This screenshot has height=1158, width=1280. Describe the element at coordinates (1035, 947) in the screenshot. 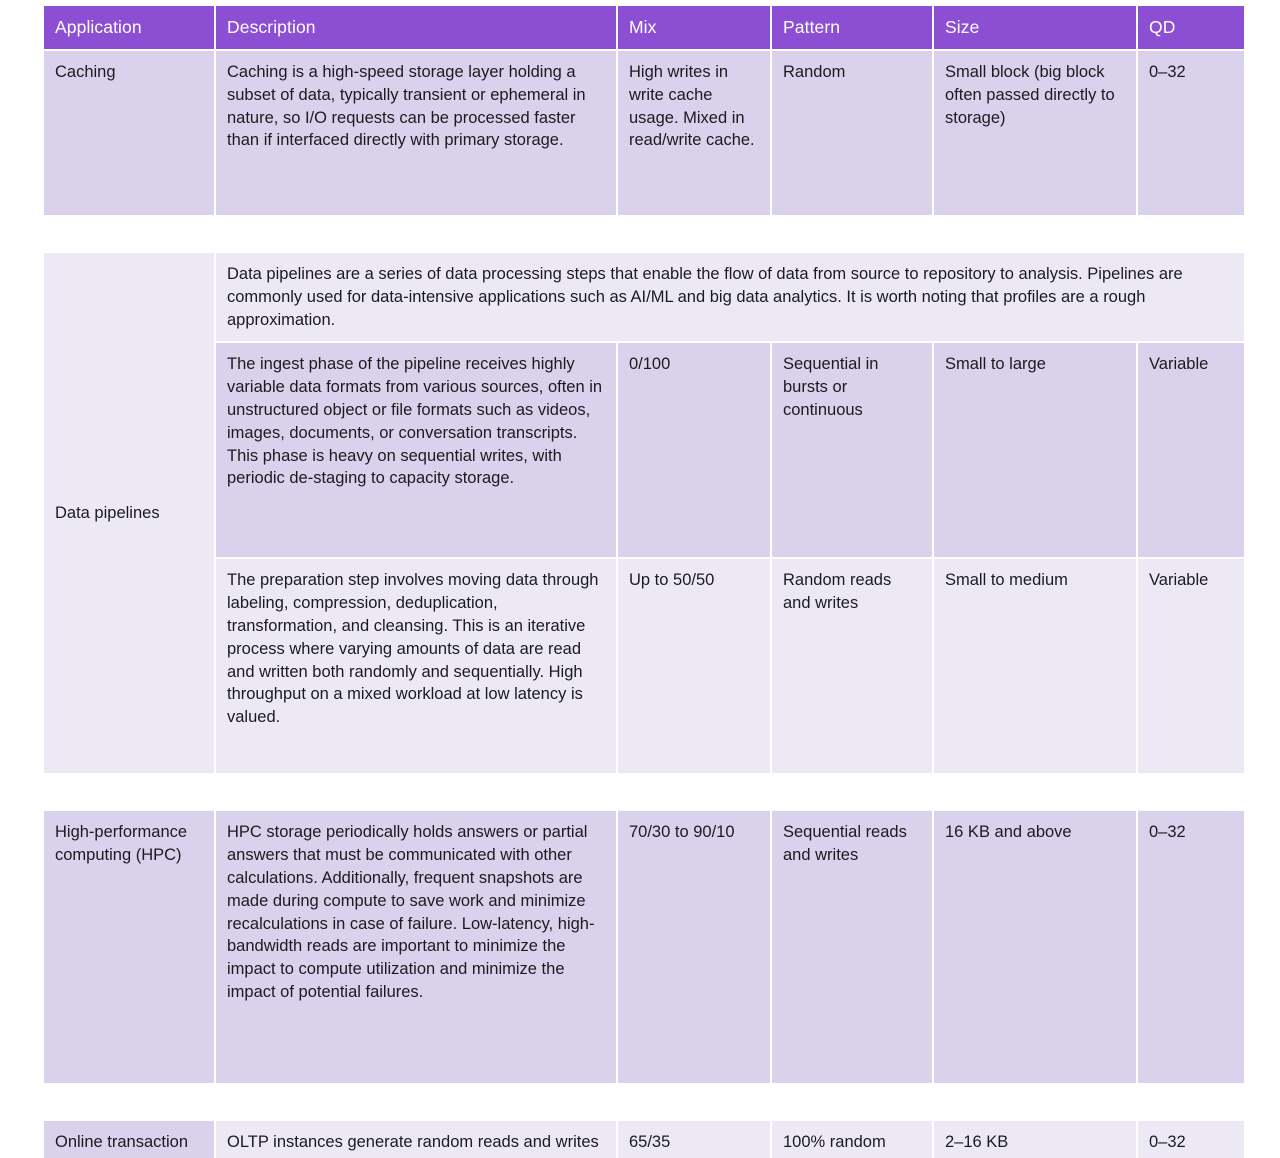

I see `cell-size-hpc: 16 KB and above` at that location.